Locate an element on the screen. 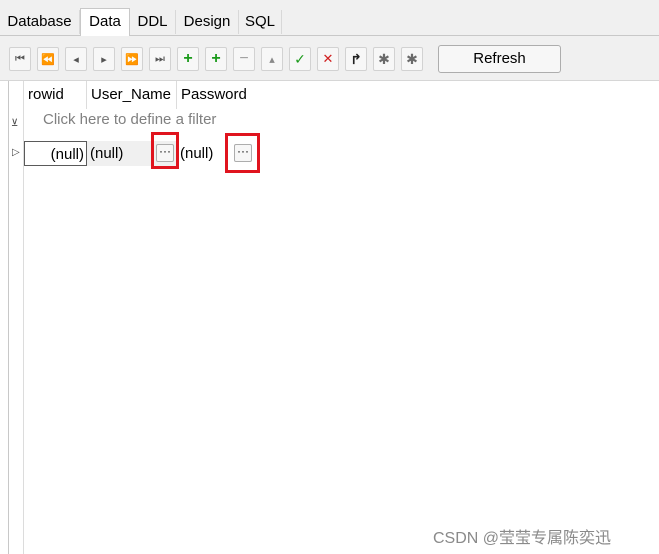 Image resolution: width=659 pixels, height=554 pixels. prior-page-button: ⏪ is located at coordinates (48, 59).